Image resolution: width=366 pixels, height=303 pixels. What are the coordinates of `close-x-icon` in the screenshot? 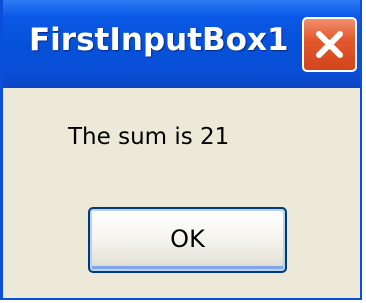 It's located at (329, 44).